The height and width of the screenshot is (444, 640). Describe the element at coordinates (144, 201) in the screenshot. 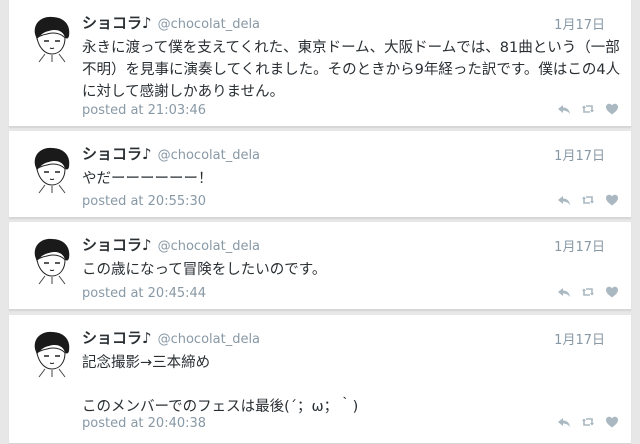

I see `posted-at: posted at 20:55:30` at that location.